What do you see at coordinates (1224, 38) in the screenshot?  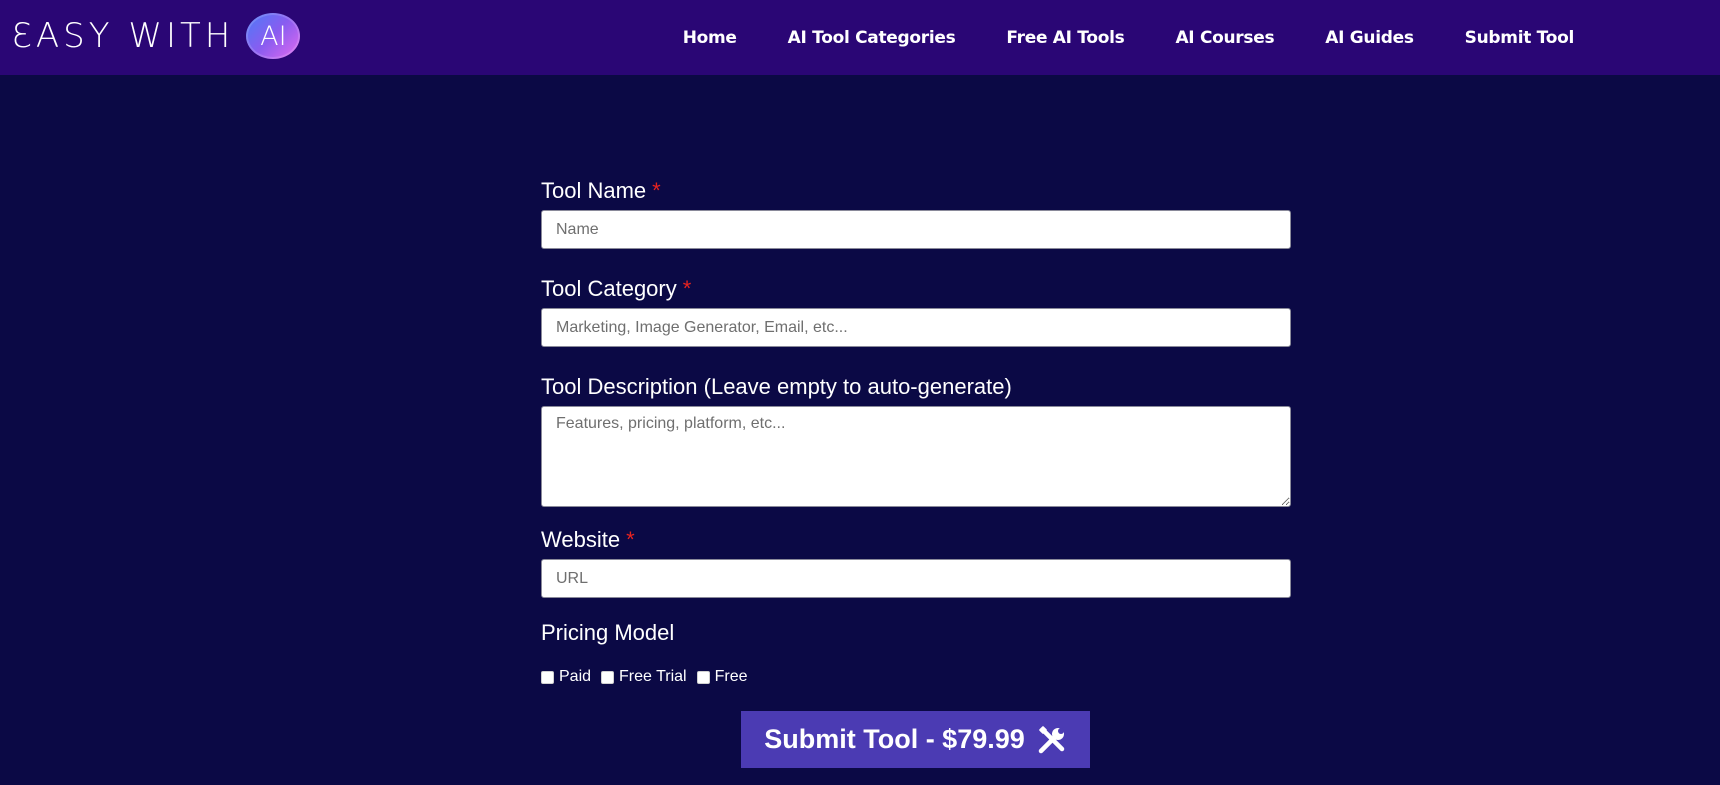 I see `nav-ai-courses: AI Courses` at bounding box center [1224, 38].